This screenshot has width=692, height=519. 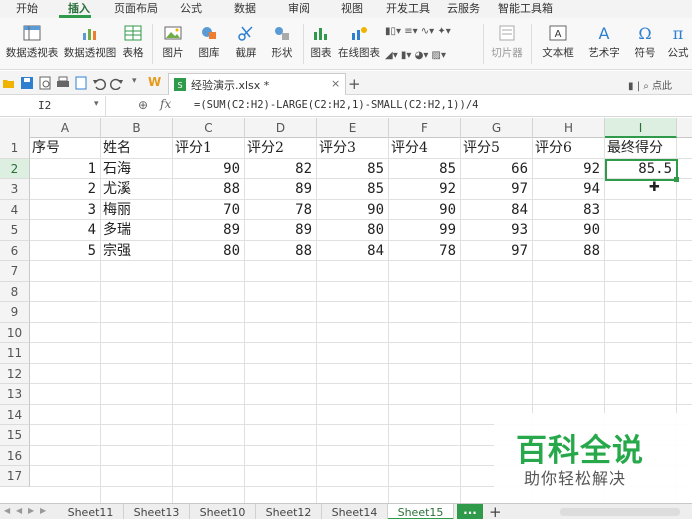 I want to click on row-header: 12, so click(x=15, y=373).